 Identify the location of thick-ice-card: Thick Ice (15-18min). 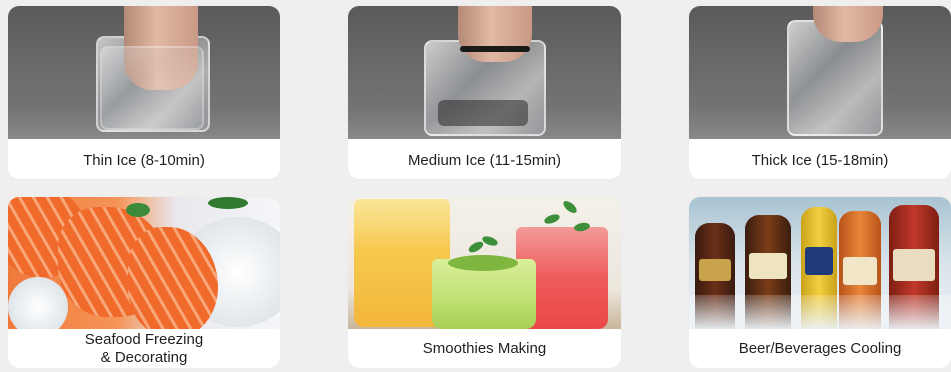
(820, 92).